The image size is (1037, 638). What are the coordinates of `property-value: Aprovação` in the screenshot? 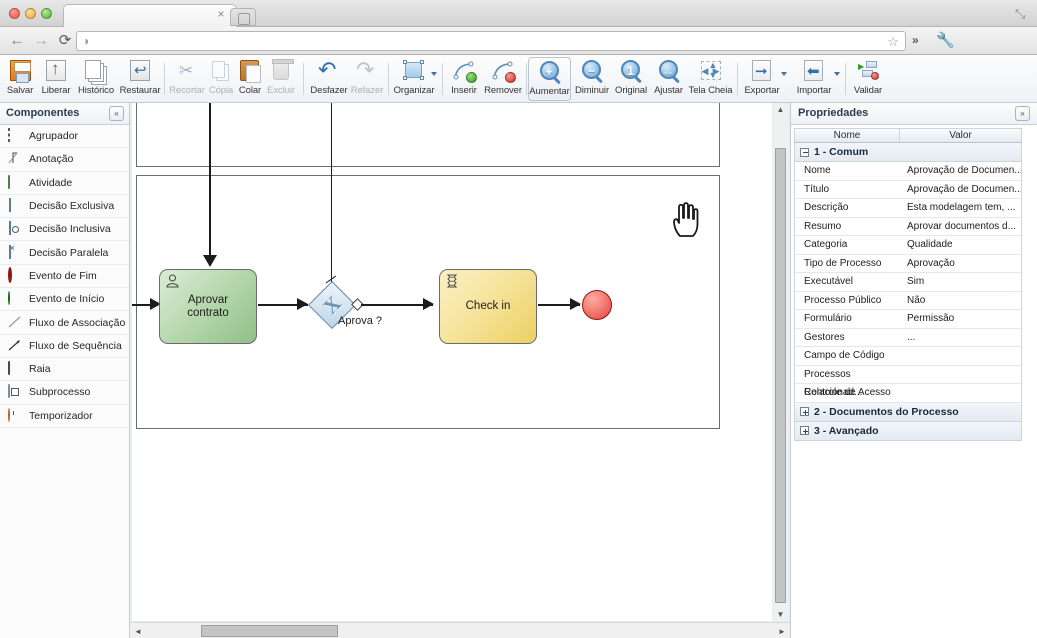 It's located at (960, 264).